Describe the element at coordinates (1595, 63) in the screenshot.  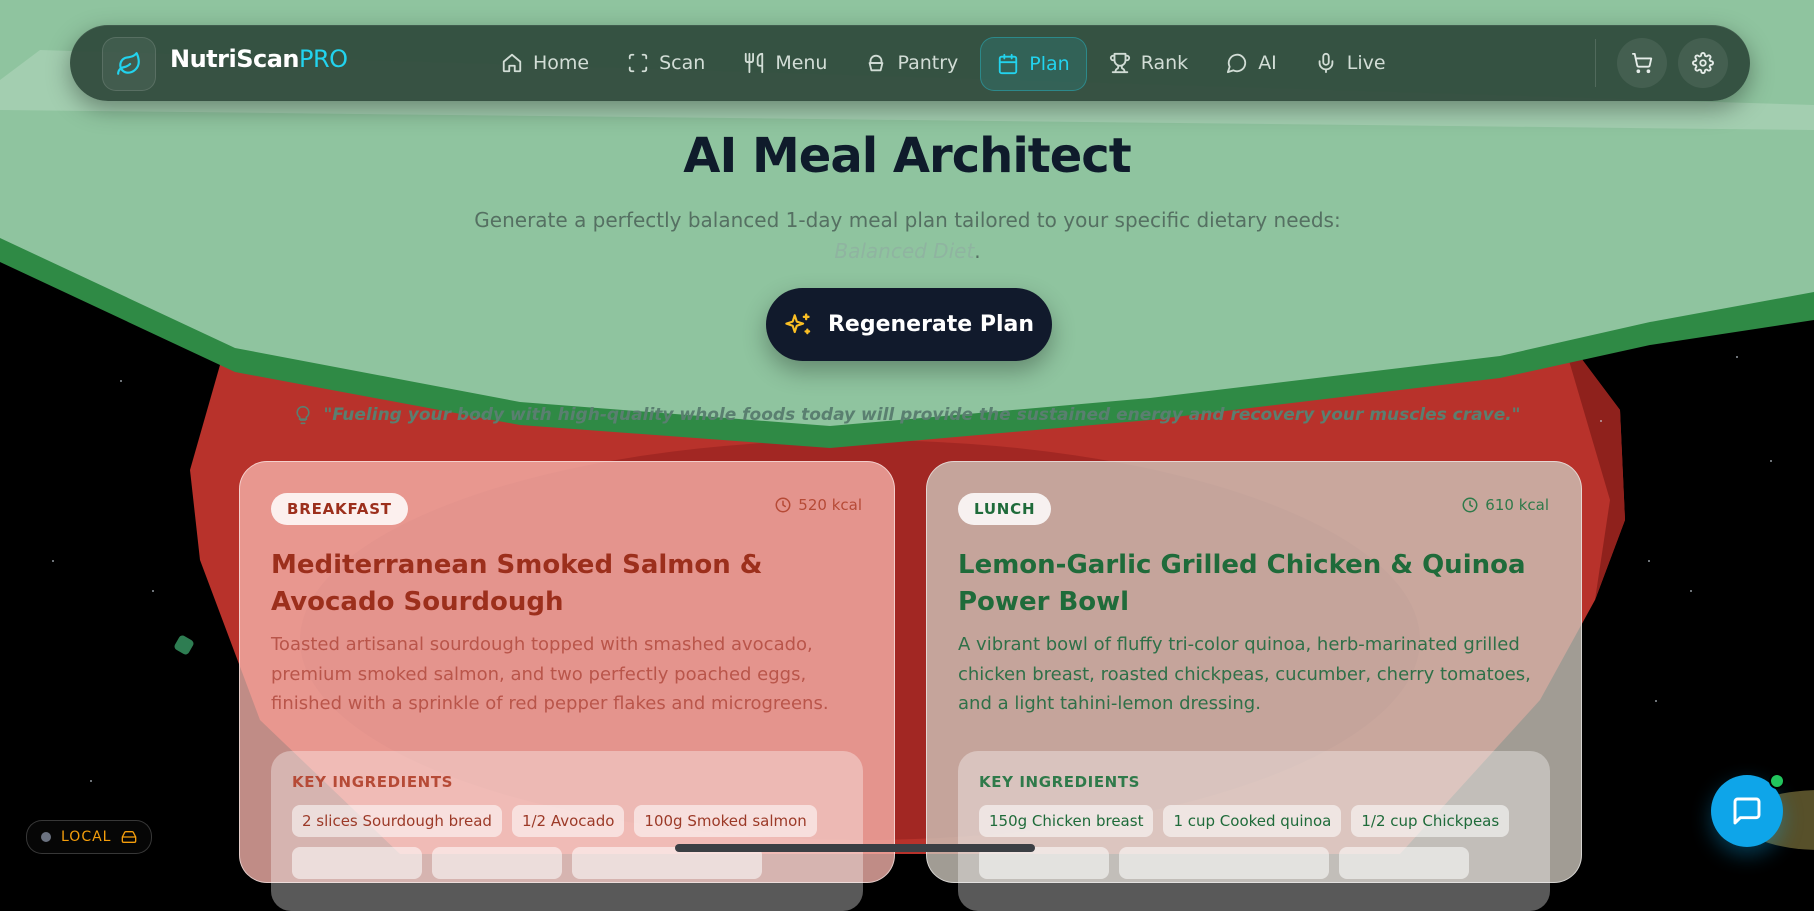
I see `nav-divider` at that location.